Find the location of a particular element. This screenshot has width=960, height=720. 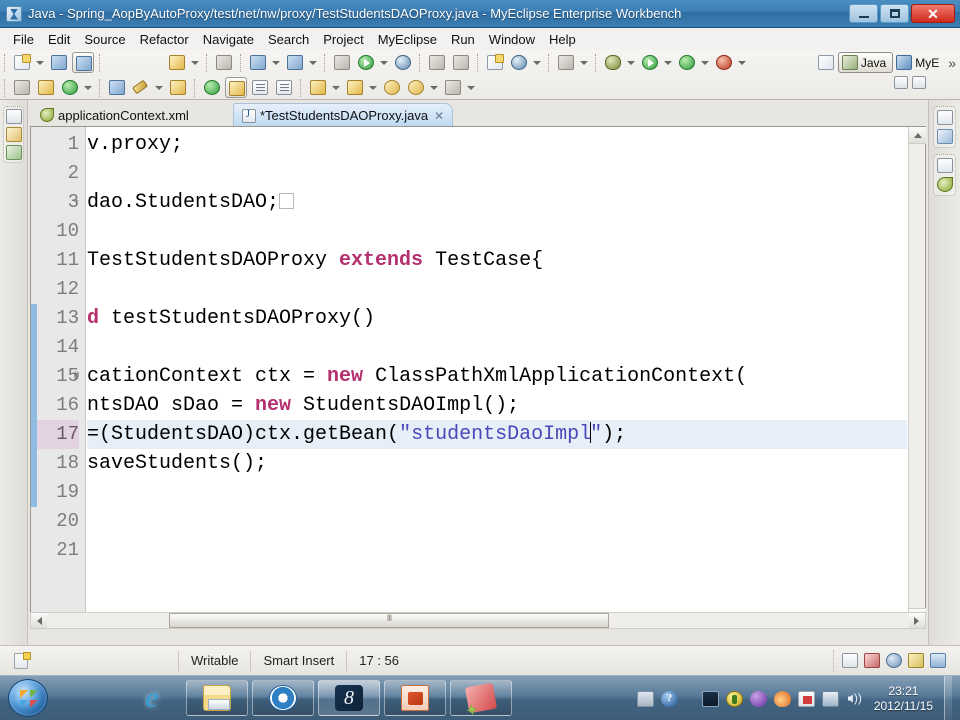

validate-button is located at coordinates (461, 62).